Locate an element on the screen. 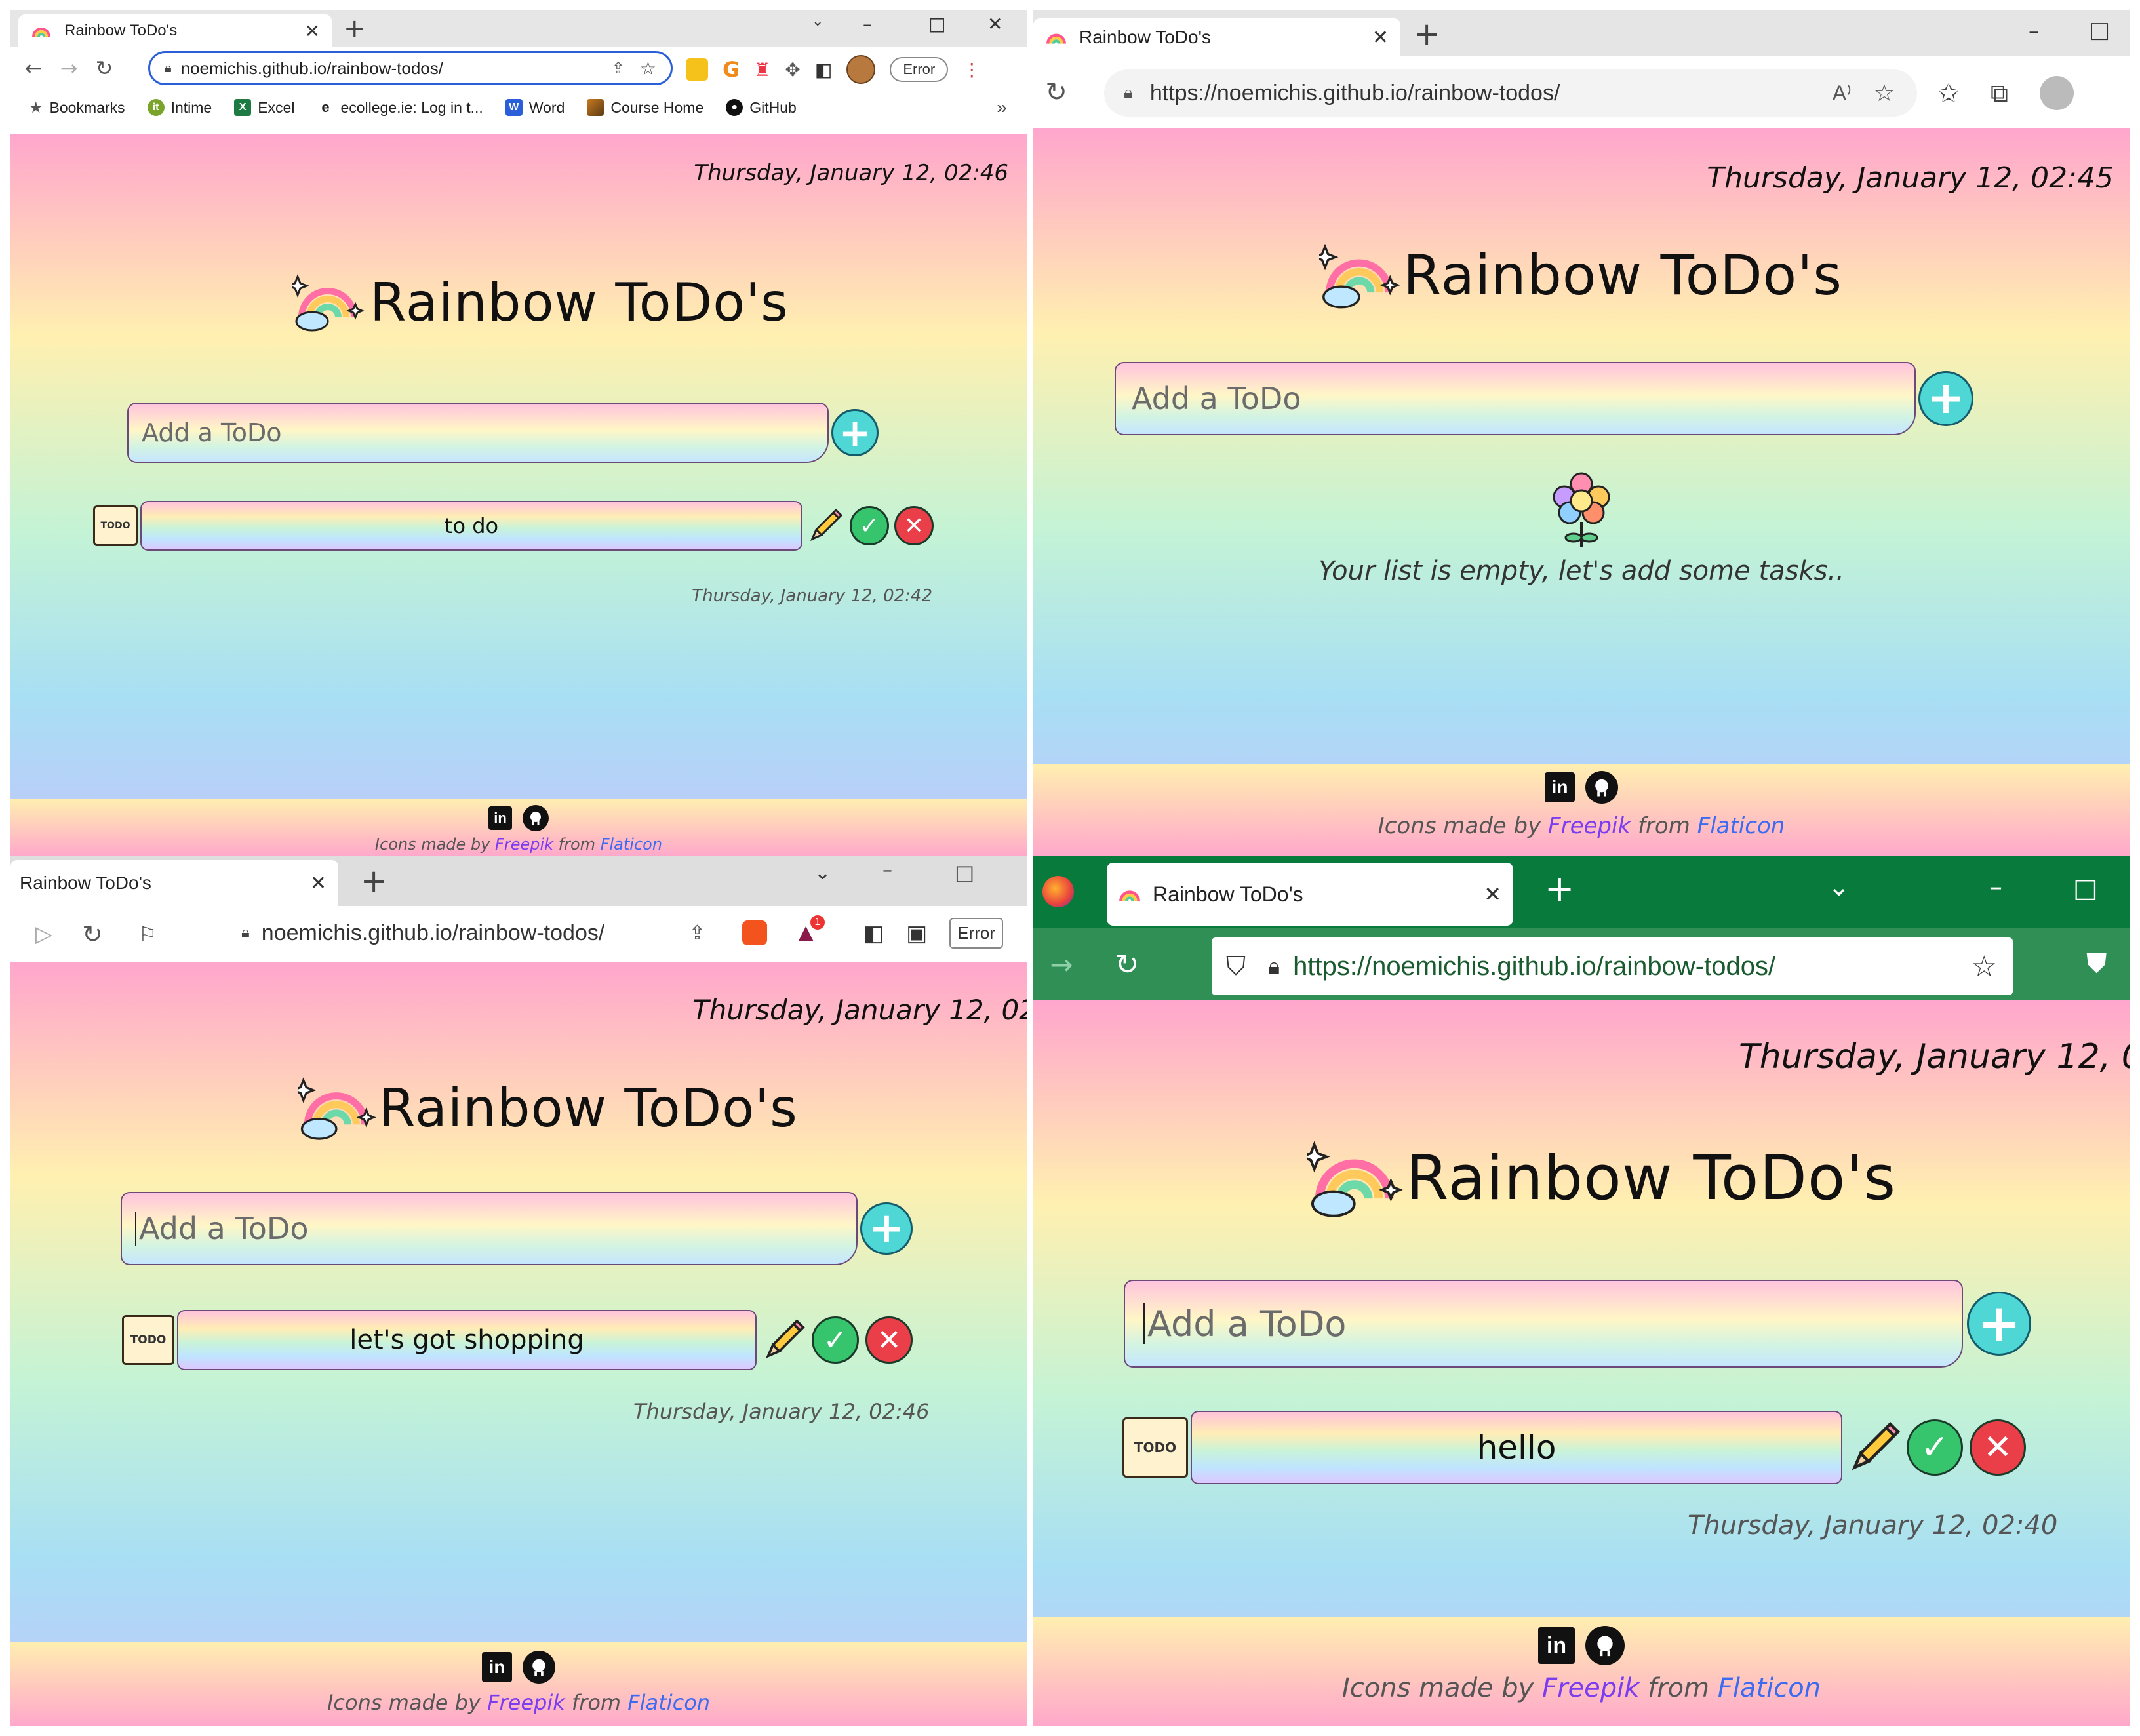 The width and height of the screenshot is (2140, 1736). extension-lighthouse-icon: ♜ is located at coordinates (762, 70).